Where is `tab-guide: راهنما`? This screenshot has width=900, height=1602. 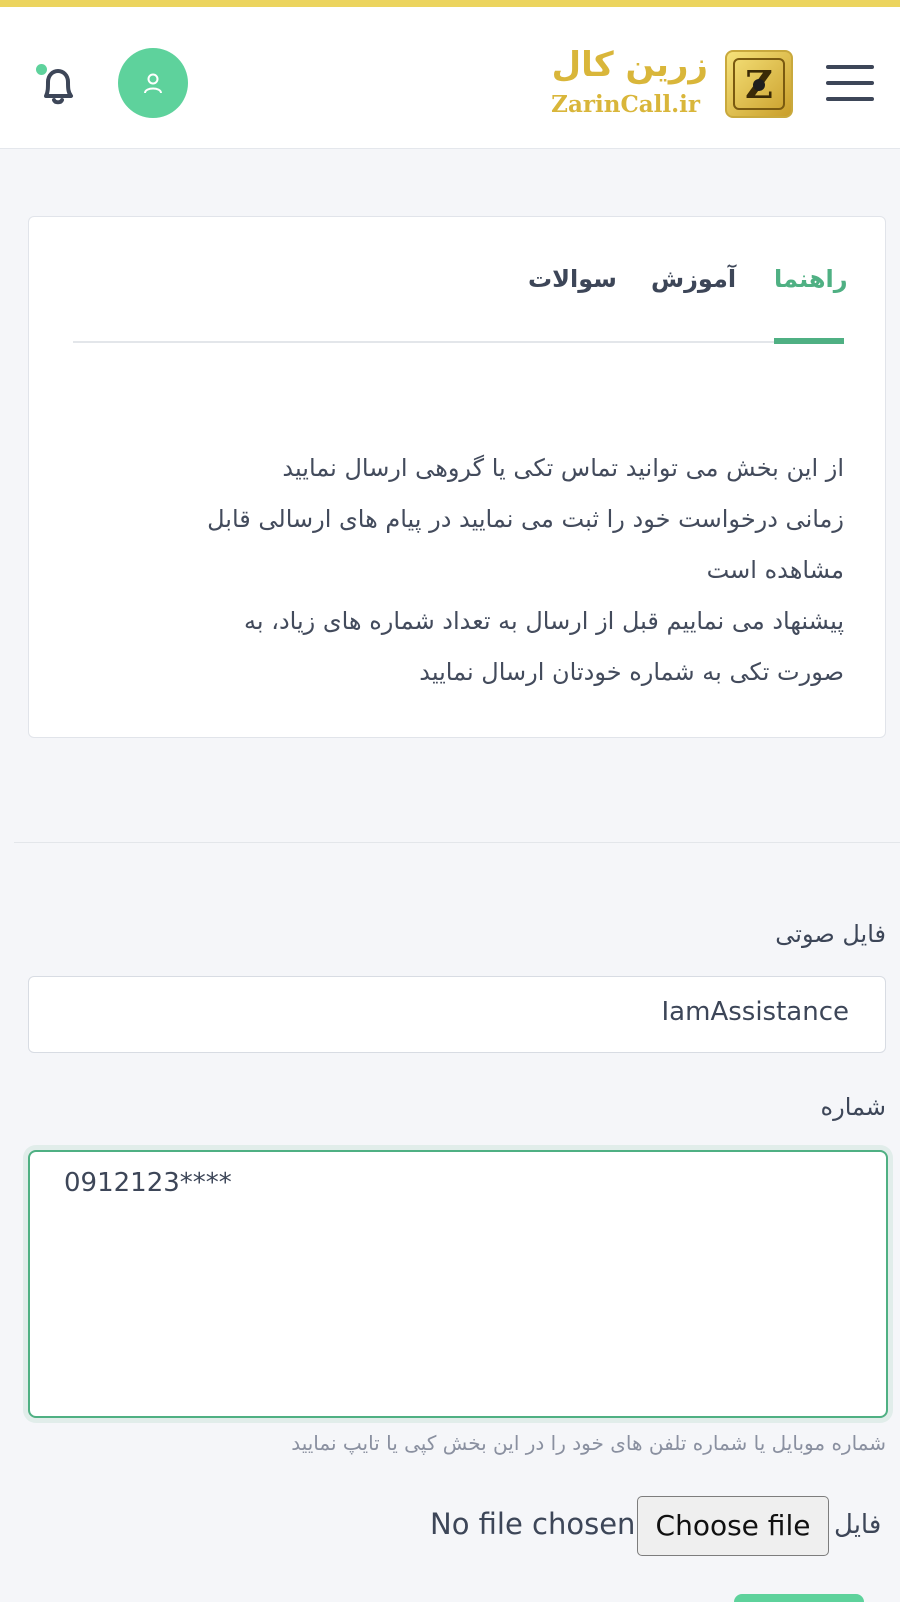 tab-guide: راهنما is located at coordinates (811, 283).